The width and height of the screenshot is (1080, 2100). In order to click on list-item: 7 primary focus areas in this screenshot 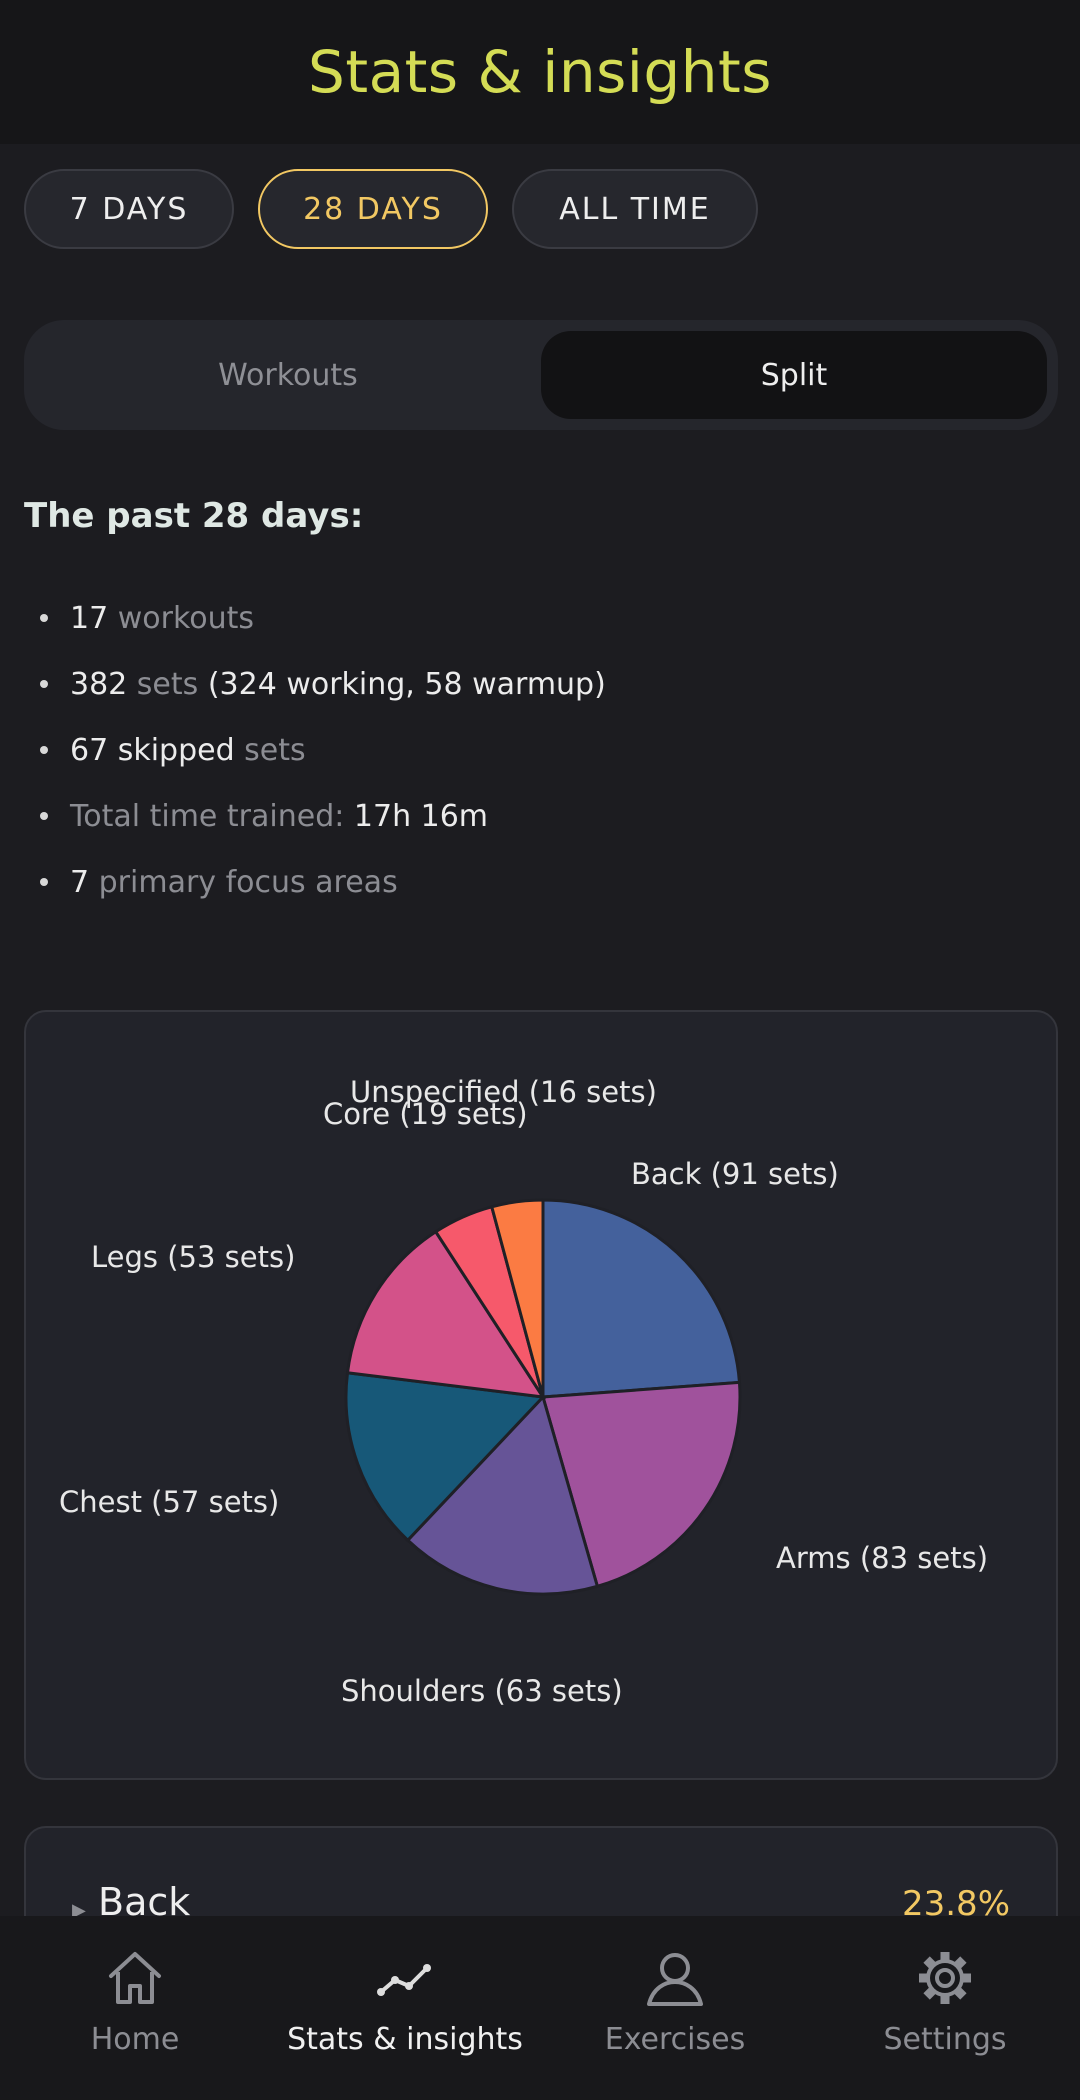, I will do `click(323, 882)`.